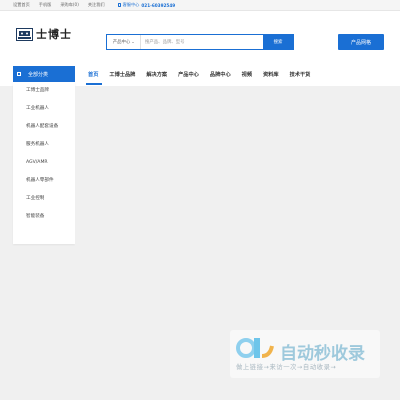  I want to click on nav-brand: 工博士品牌, so click(122, 74).